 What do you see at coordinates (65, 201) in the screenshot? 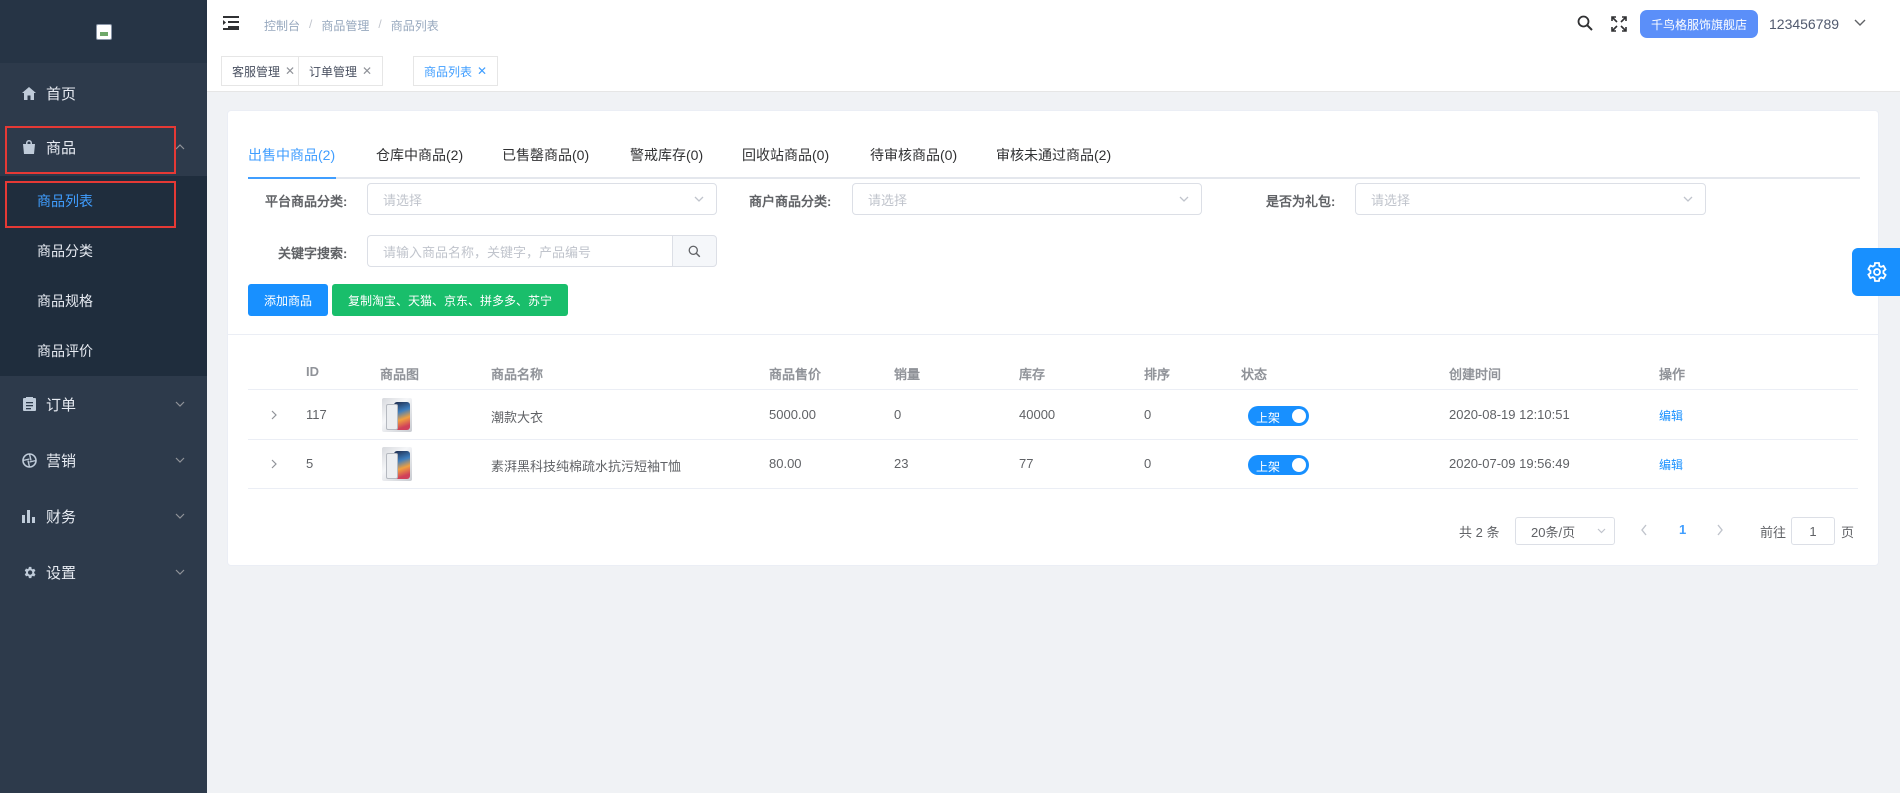
I see `subitem-label: 商品列表` at bounding box center [65, 201].